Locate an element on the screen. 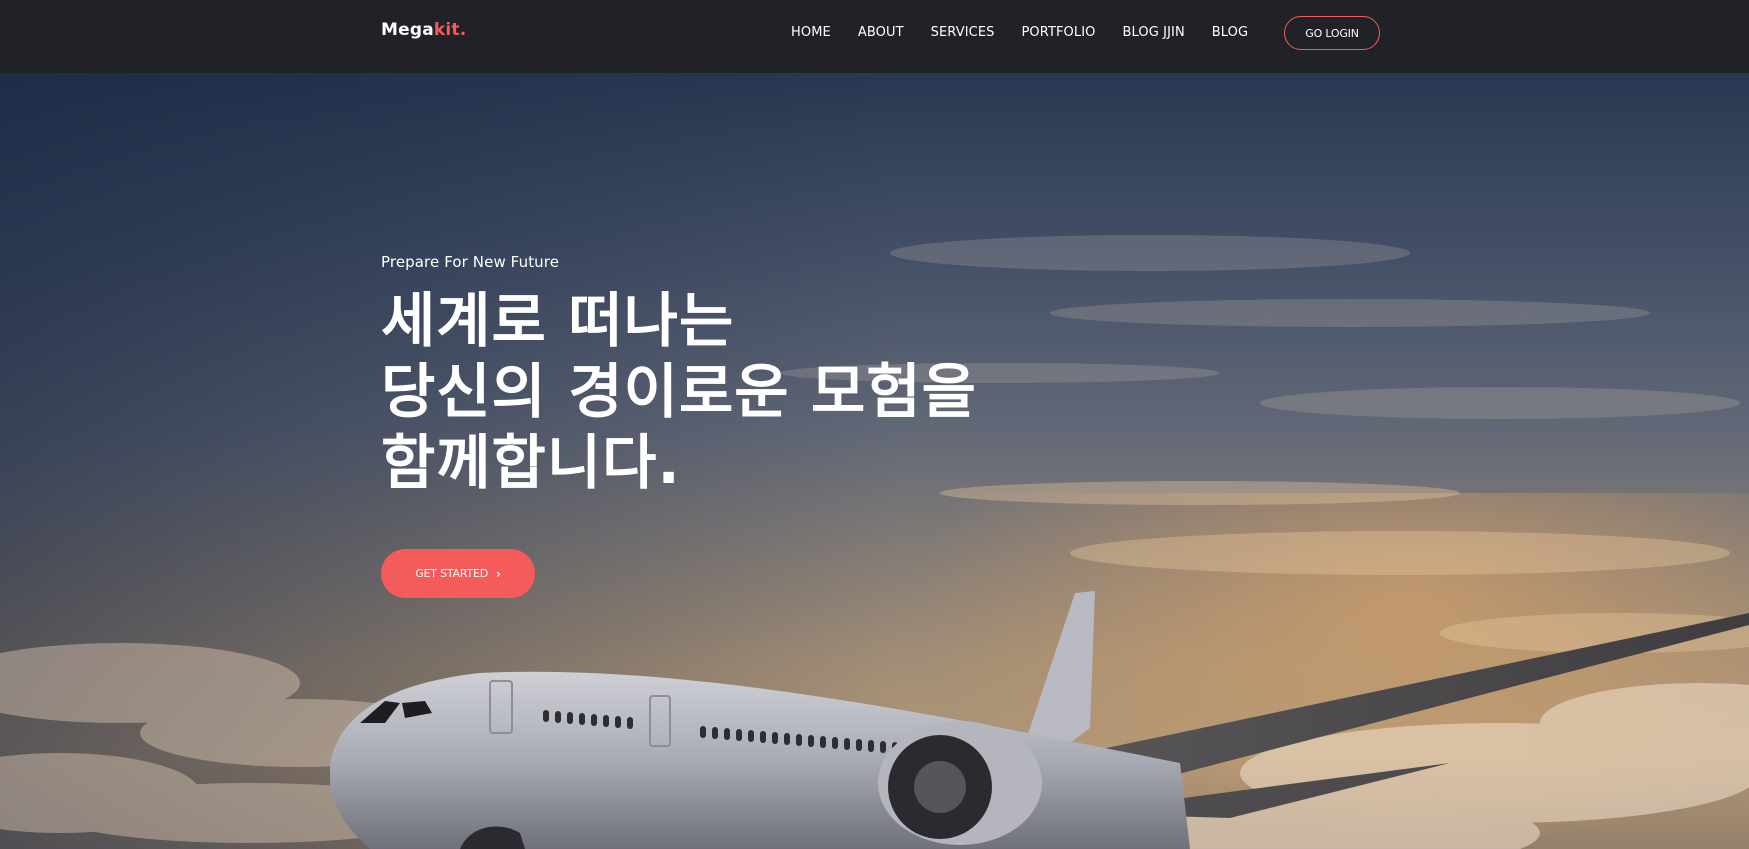  go-login-button: GO LOGIN is located at coordinates (1332, 33).